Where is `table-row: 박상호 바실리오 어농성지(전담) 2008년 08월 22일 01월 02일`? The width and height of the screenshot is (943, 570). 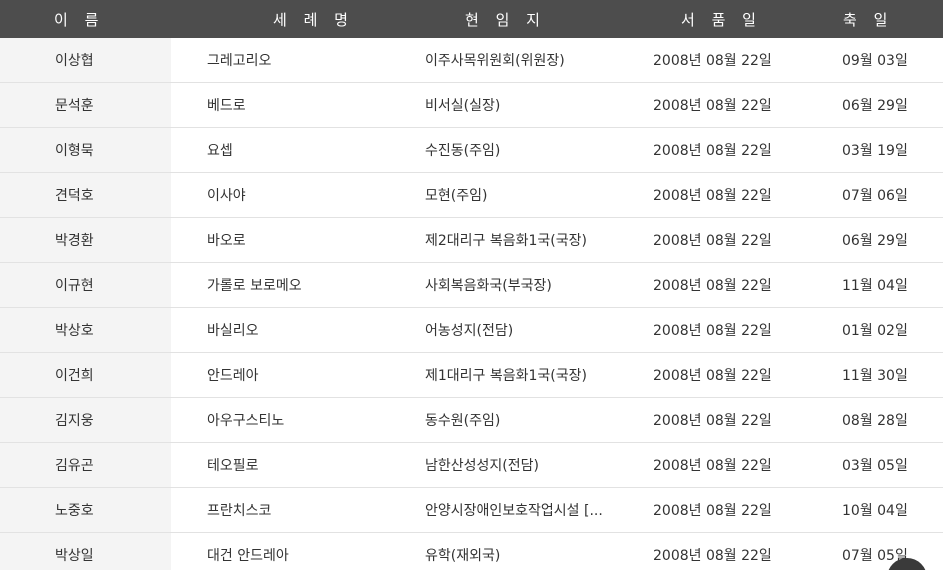 table-row: 박상호 바실리오 어농성지(전담) 2008년 08월 22일 01월 02일 is located at coordinates (471, 330).